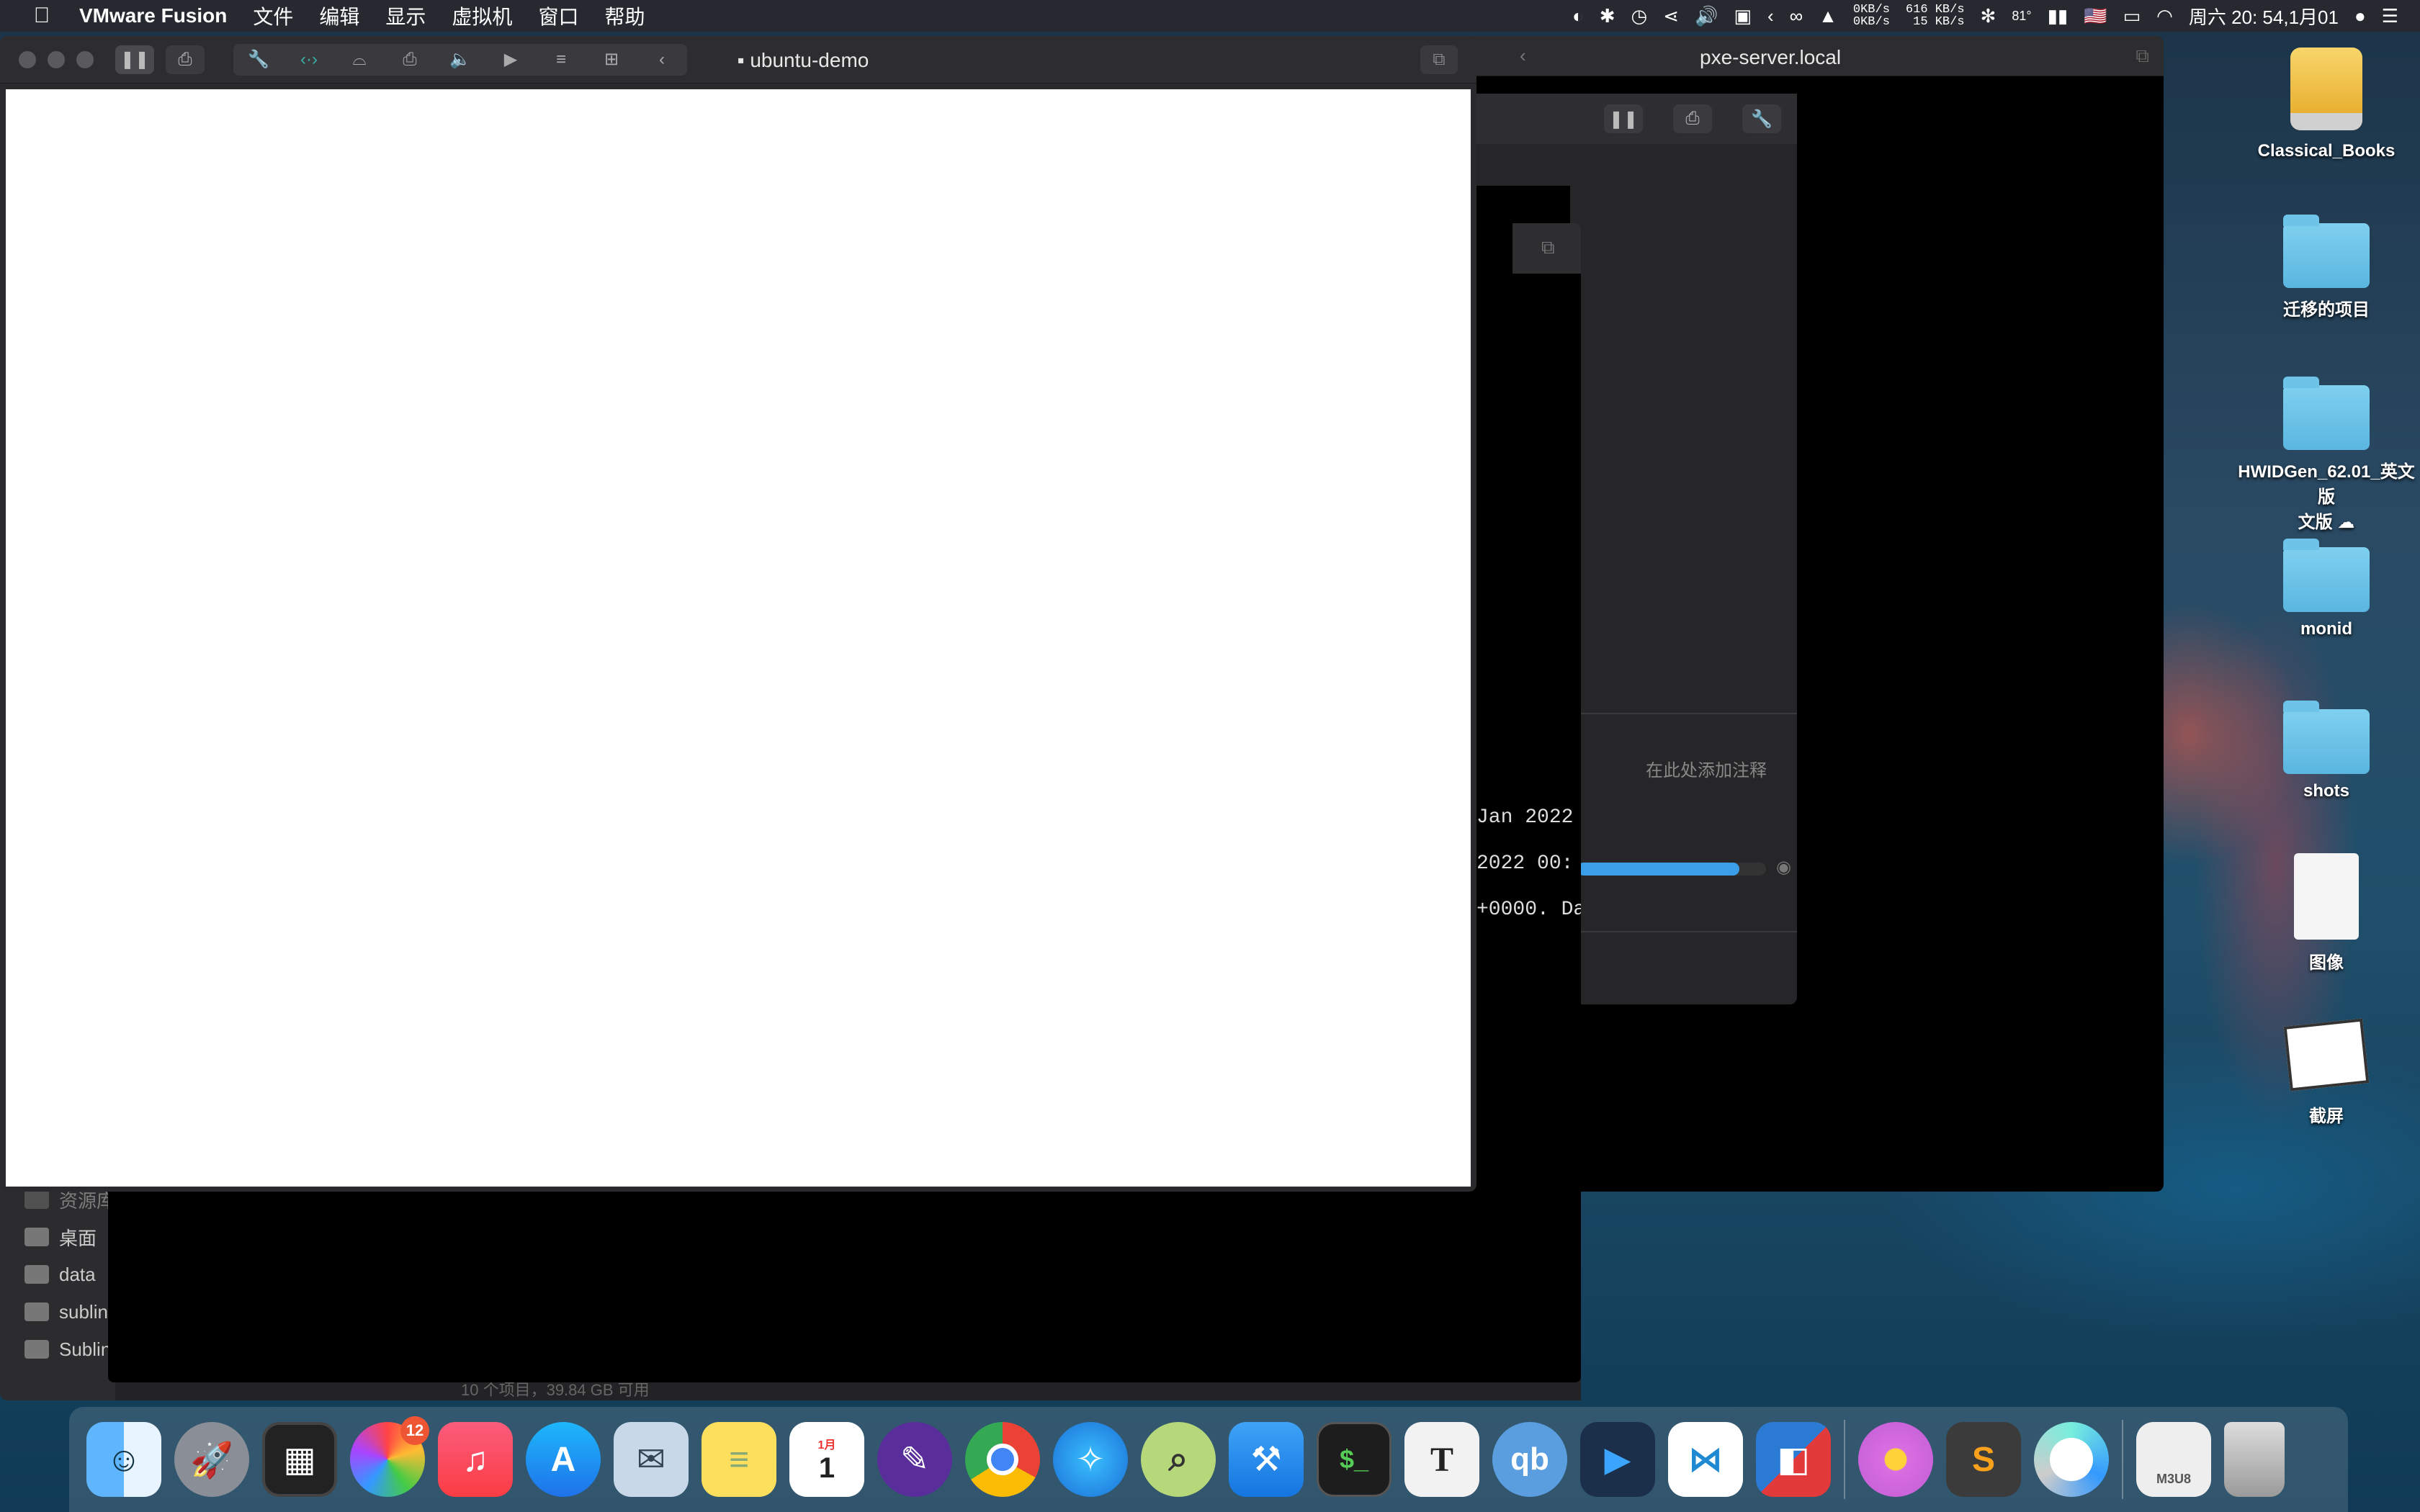 This screenshot has width=2420, height=1512. Describe the element at coordinates (153, 15) in the screenshot. I see `menu-app-name: VMware Fusion` at that location.